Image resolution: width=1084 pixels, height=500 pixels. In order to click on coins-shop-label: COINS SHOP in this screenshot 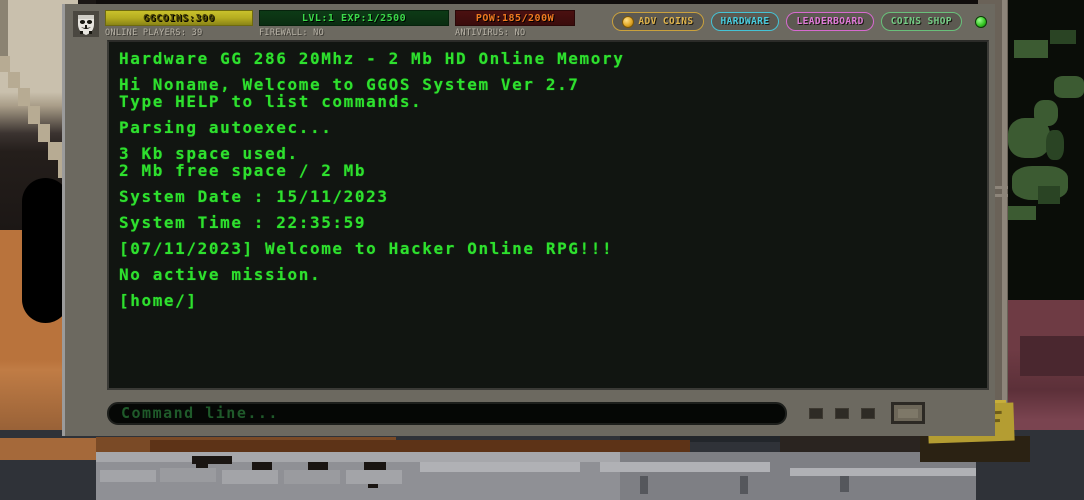, I will do `click(921, 21)`.